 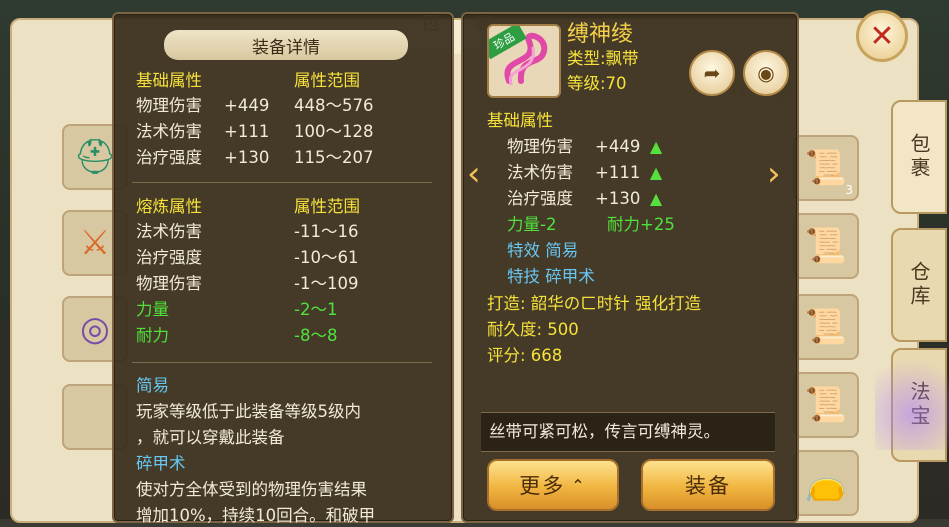 I want to click on sparkle-effect, so click(x=912, y=390).